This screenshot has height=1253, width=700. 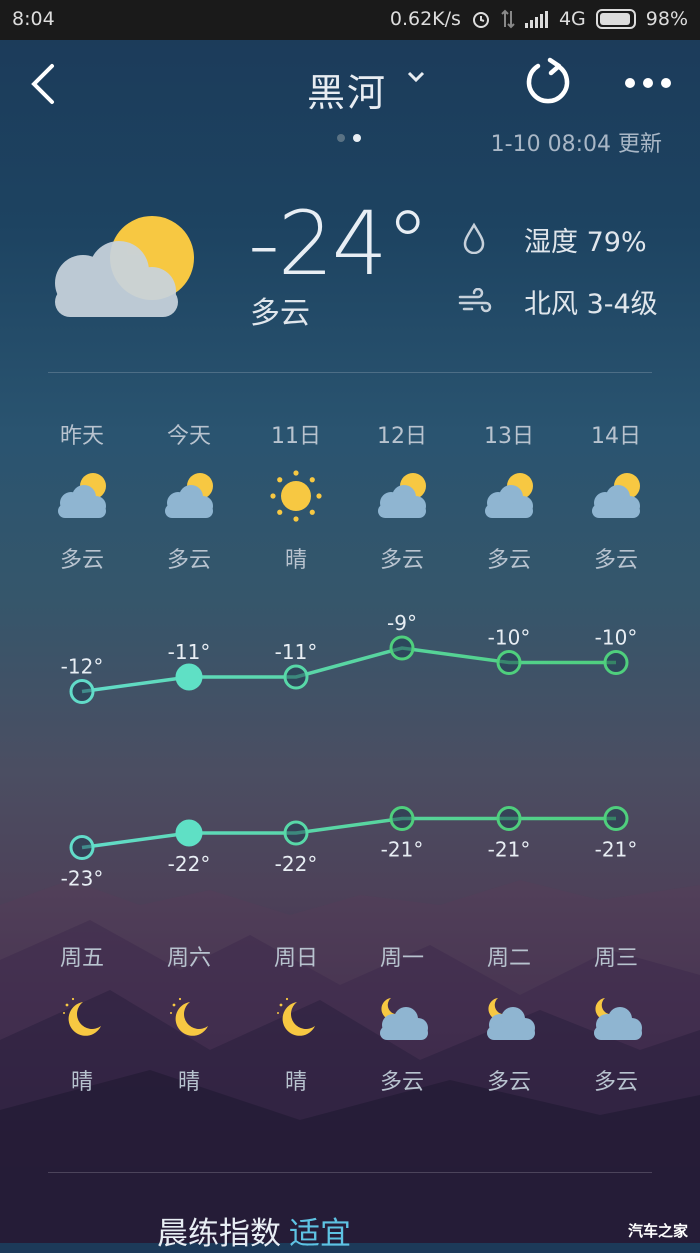 I want to click on low-temperature-label: -23°, so click(x=82, y=879).